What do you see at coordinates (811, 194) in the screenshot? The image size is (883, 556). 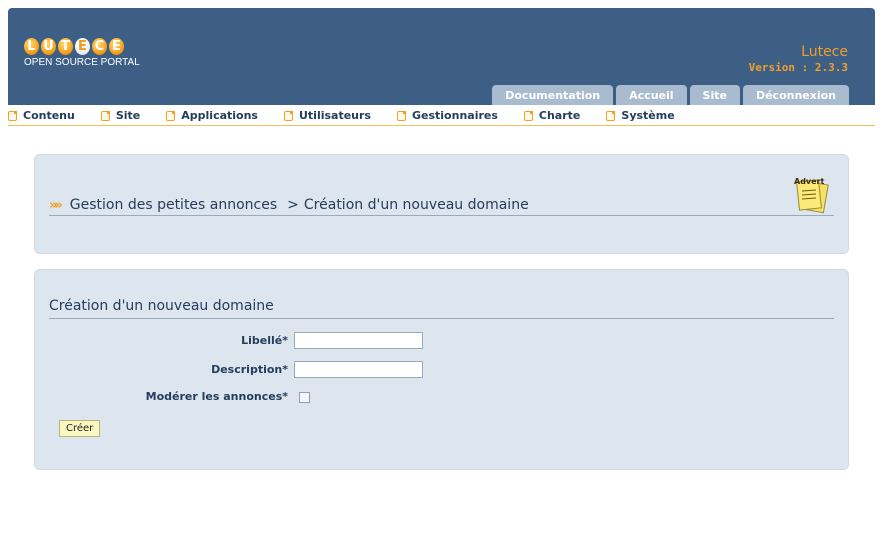 I see `advert-icon: Advert` at bounding box center [811, 194].